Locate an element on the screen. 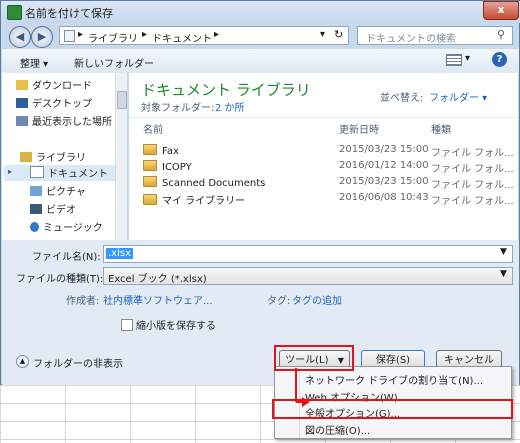 This screenshot has height=443, width=520. nav-item-label: ミュージック is located at coordinates (73, 228).